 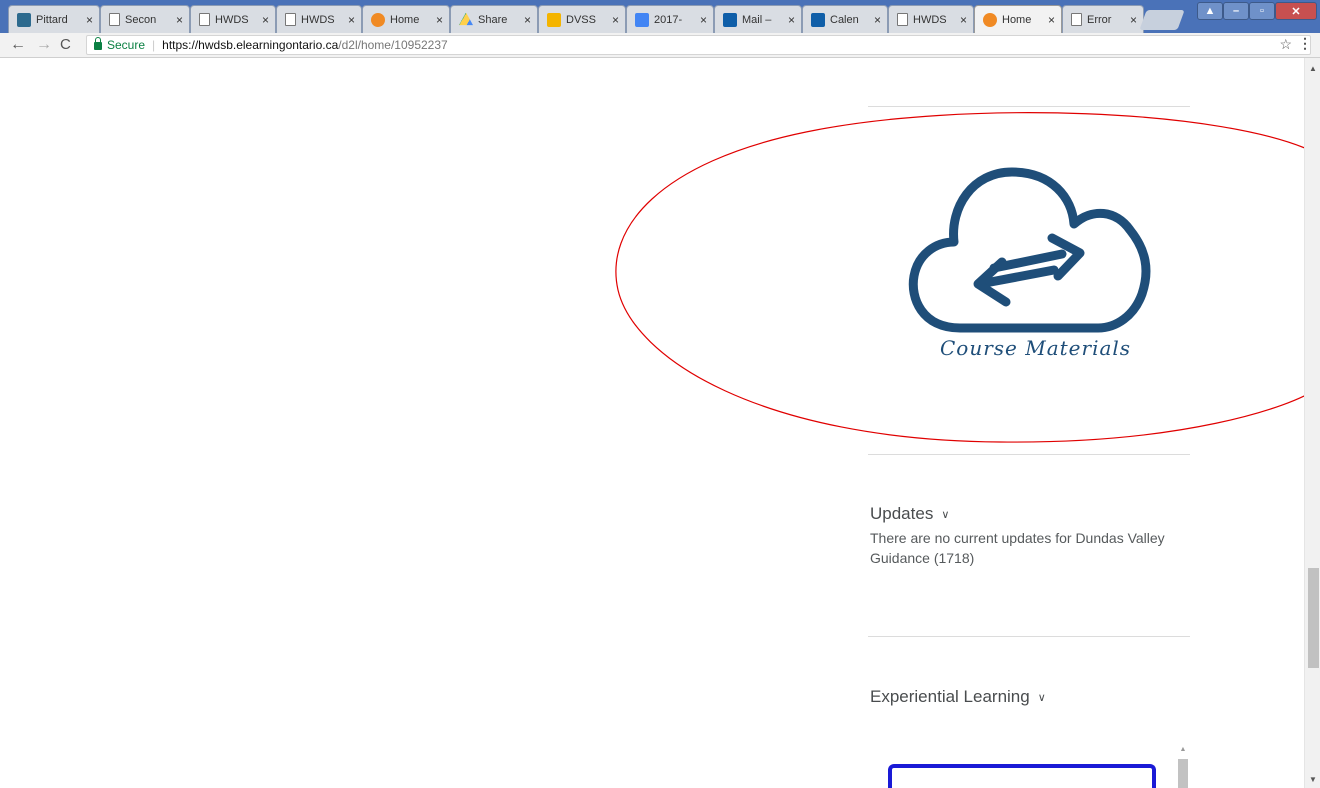 I want to click on tab-label: 2017-, so click(x=668, y=19).